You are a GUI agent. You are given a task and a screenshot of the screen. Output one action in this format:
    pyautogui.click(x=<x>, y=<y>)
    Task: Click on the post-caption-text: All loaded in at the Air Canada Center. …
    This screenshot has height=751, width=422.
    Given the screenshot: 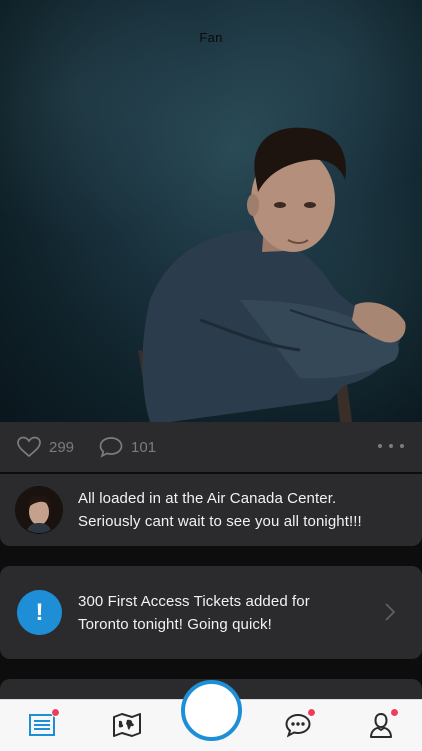 What is the action you would take?
    pyautogui.click(x=220, y=510)
    